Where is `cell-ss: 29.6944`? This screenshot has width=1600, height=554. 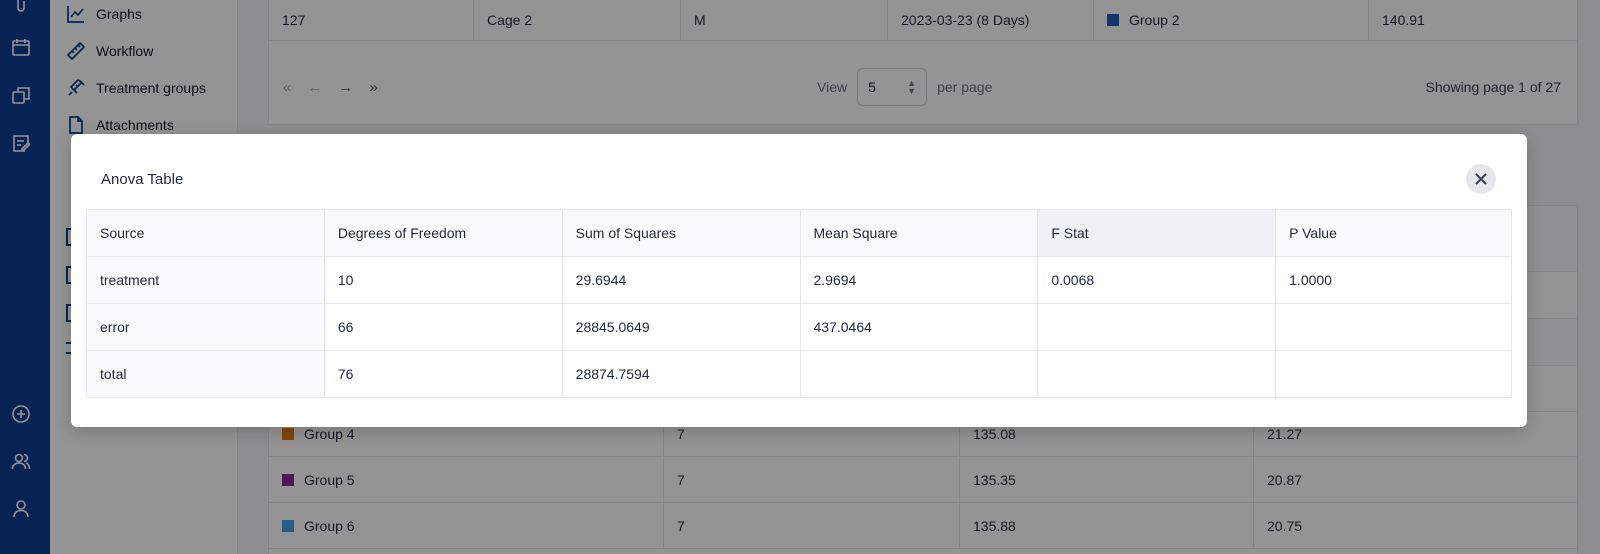
cell-ss: 29.6944 is located at coordinates (681, 280).